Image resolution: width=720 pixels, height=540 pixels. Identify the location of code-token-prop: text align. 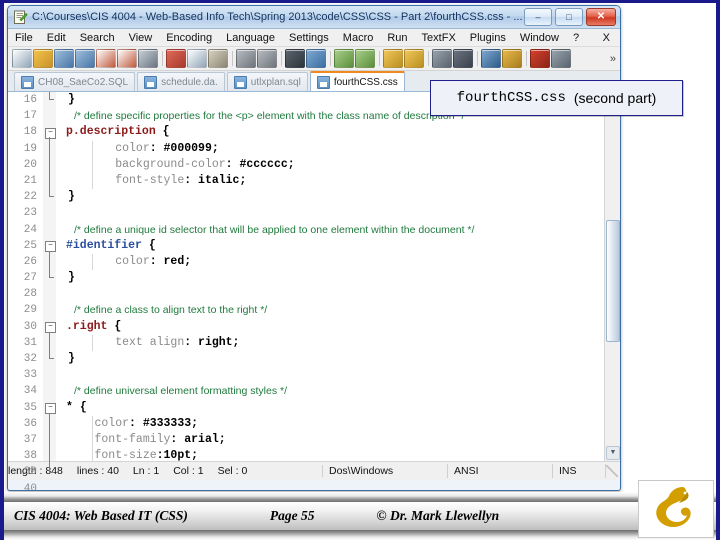
(122, 342).